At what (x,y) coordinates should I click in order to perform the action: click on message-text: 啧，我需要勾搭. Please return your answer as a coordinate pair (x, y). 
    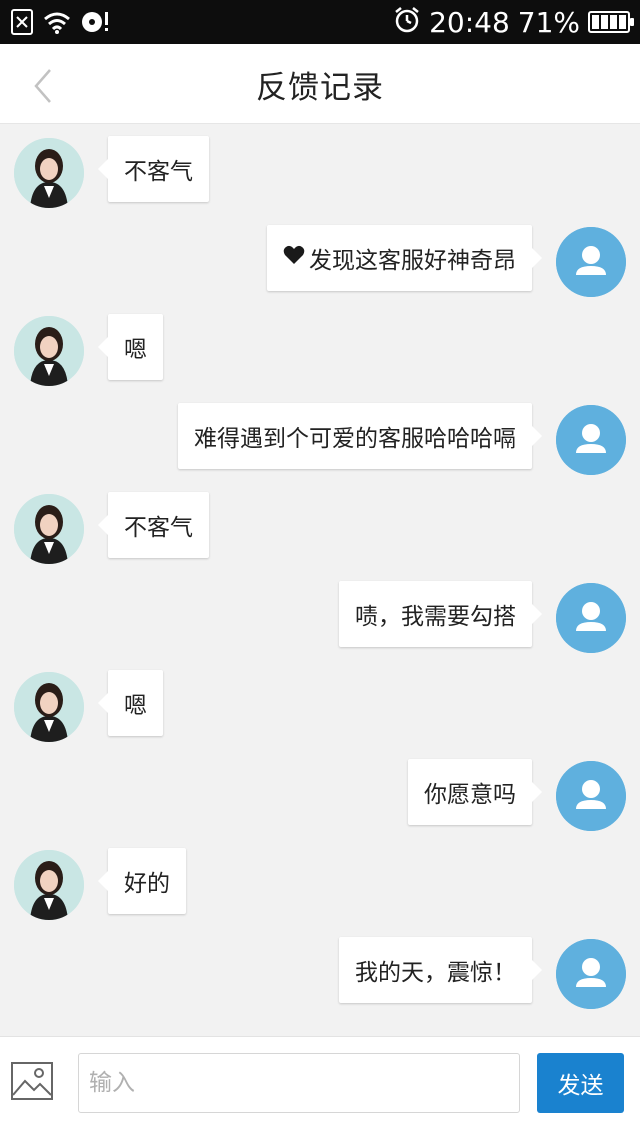
    Looking at the image, I should click on (435, 617).